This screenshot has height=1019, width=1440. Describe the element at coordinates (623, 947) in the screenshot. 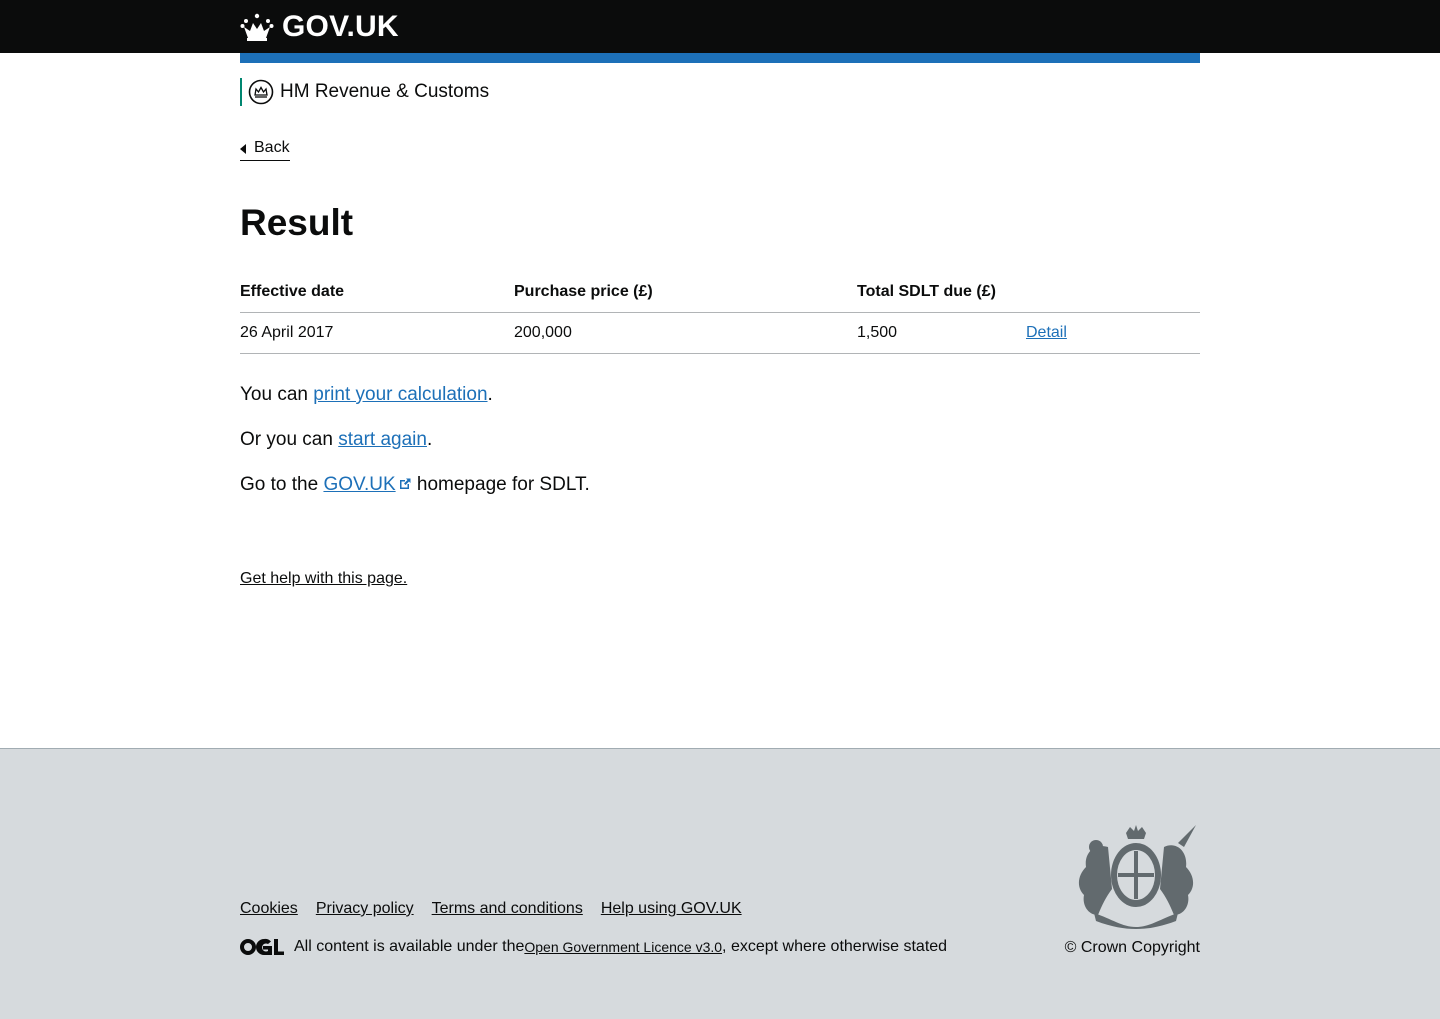

I see `open-government-licence-link: Open Government Licence v3.0` at that location.